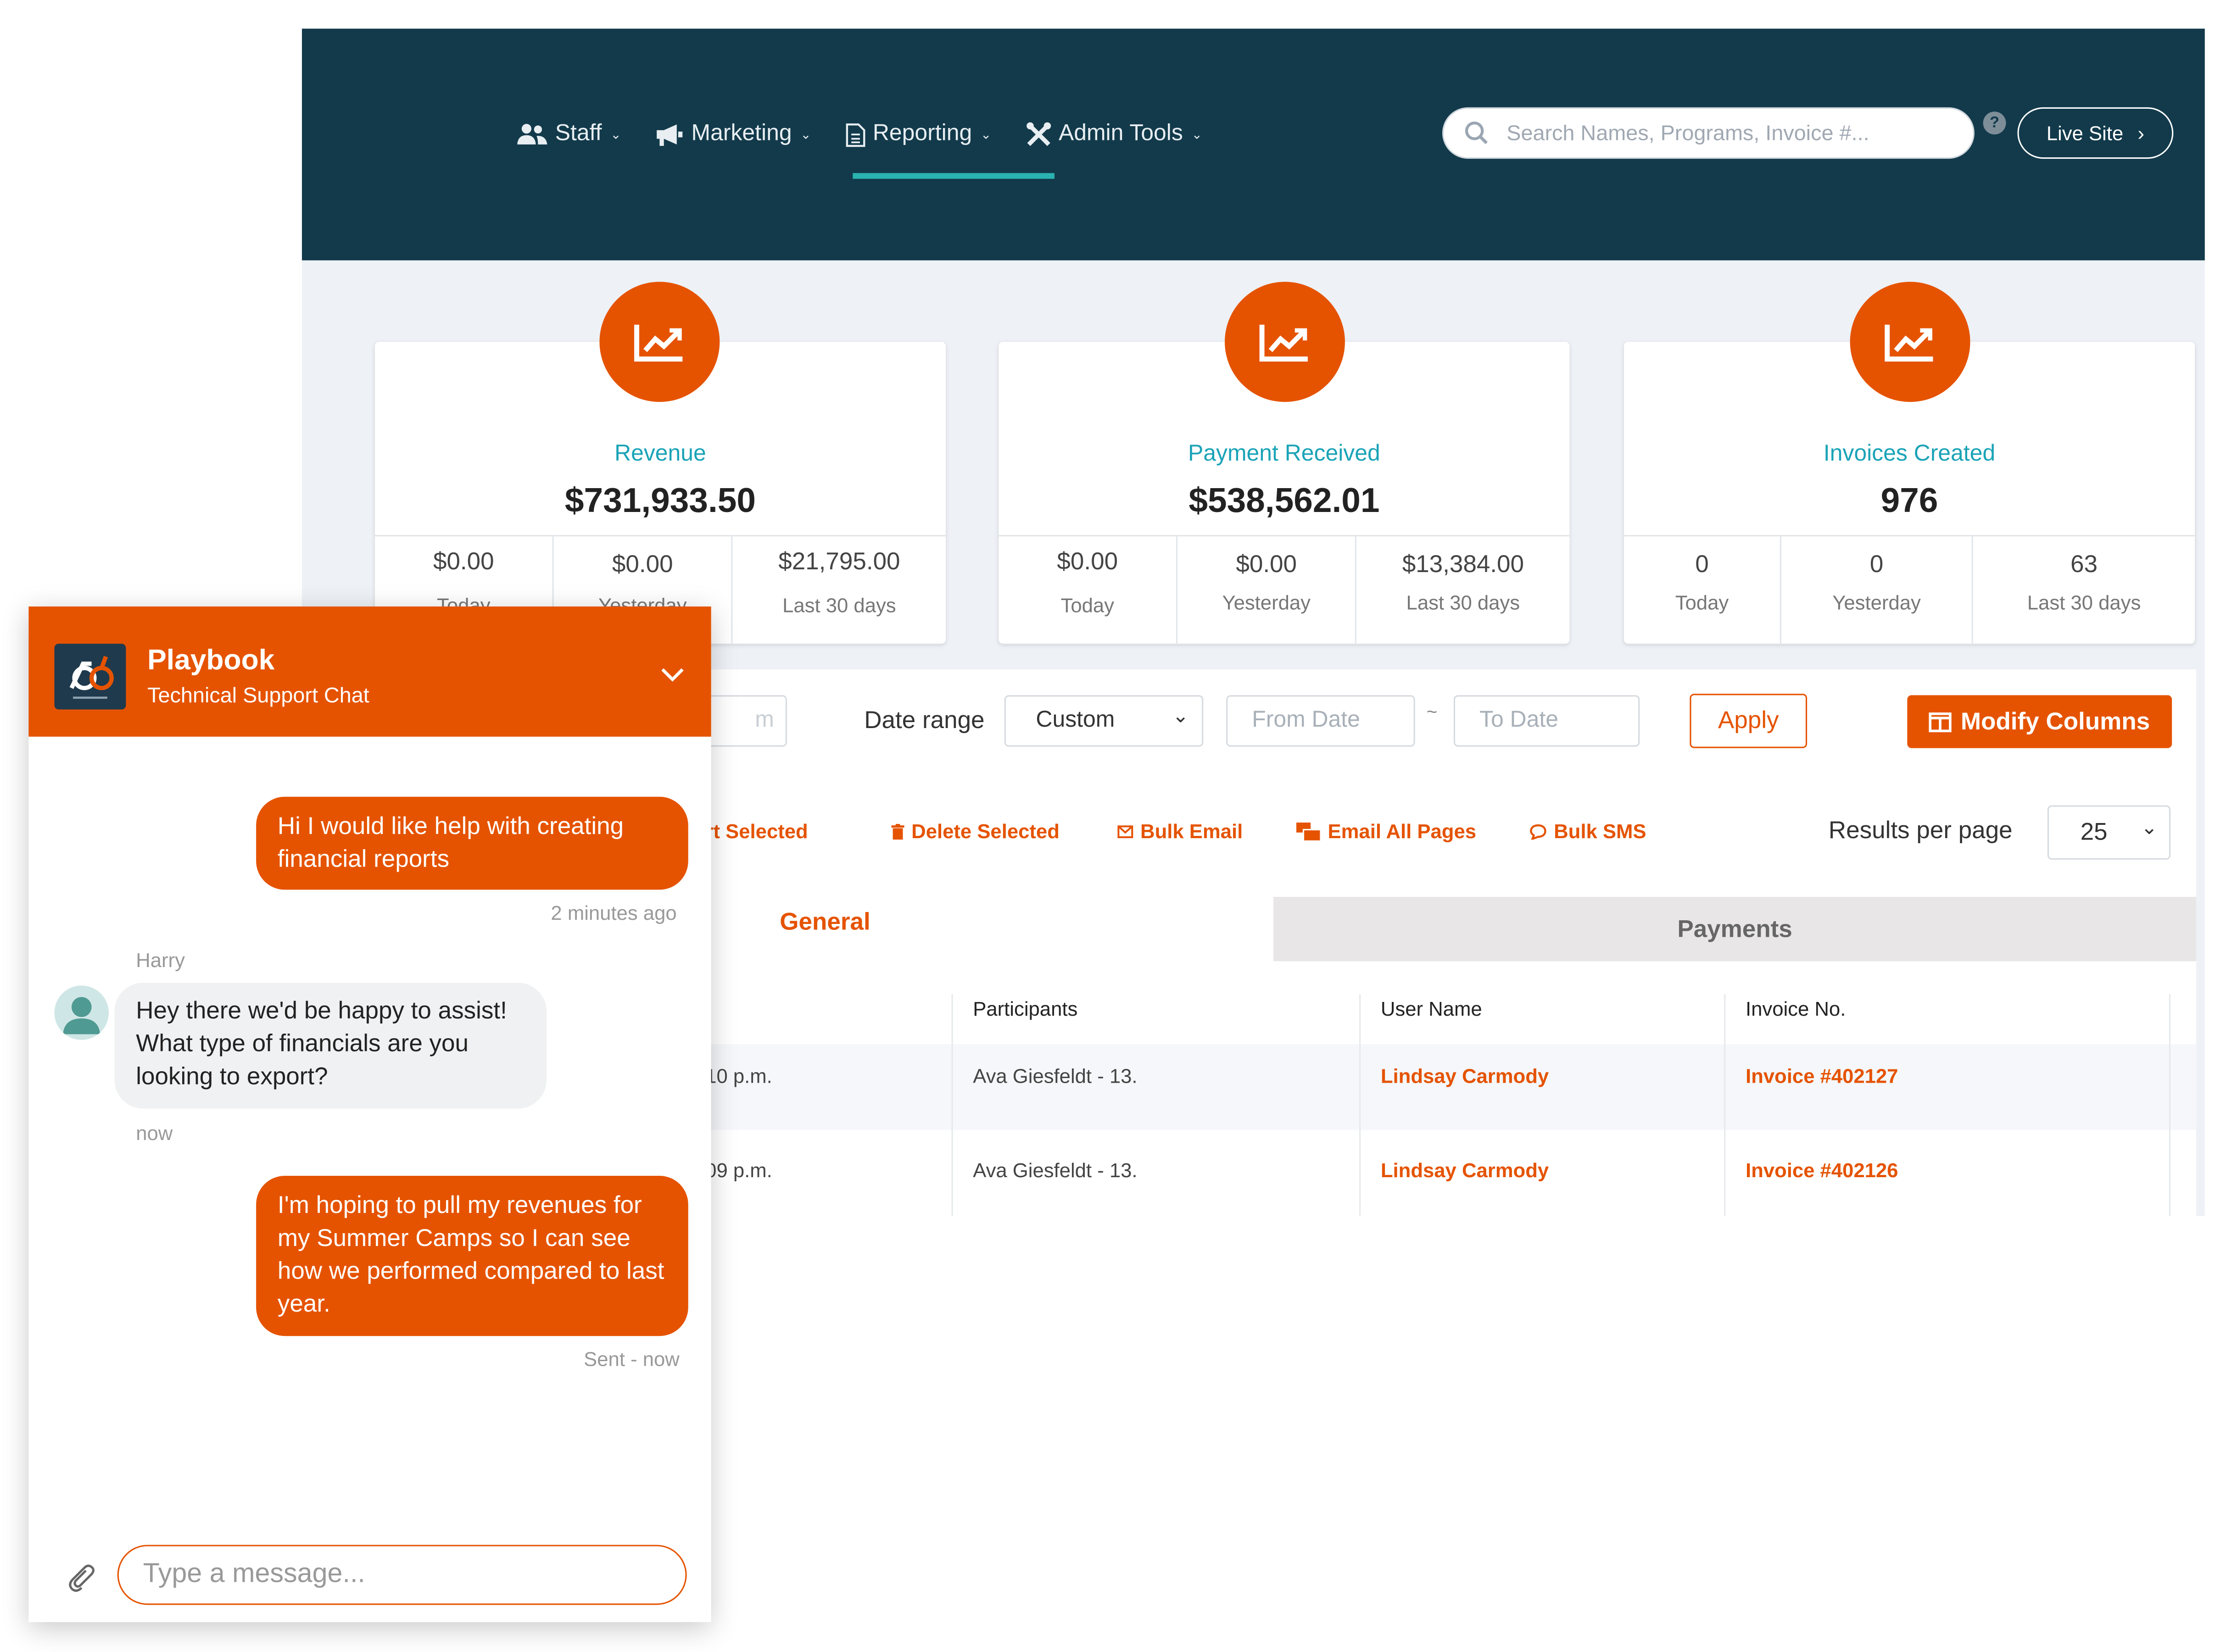  I want to click on cell-time: 10 p.m., so click(739, 1075).